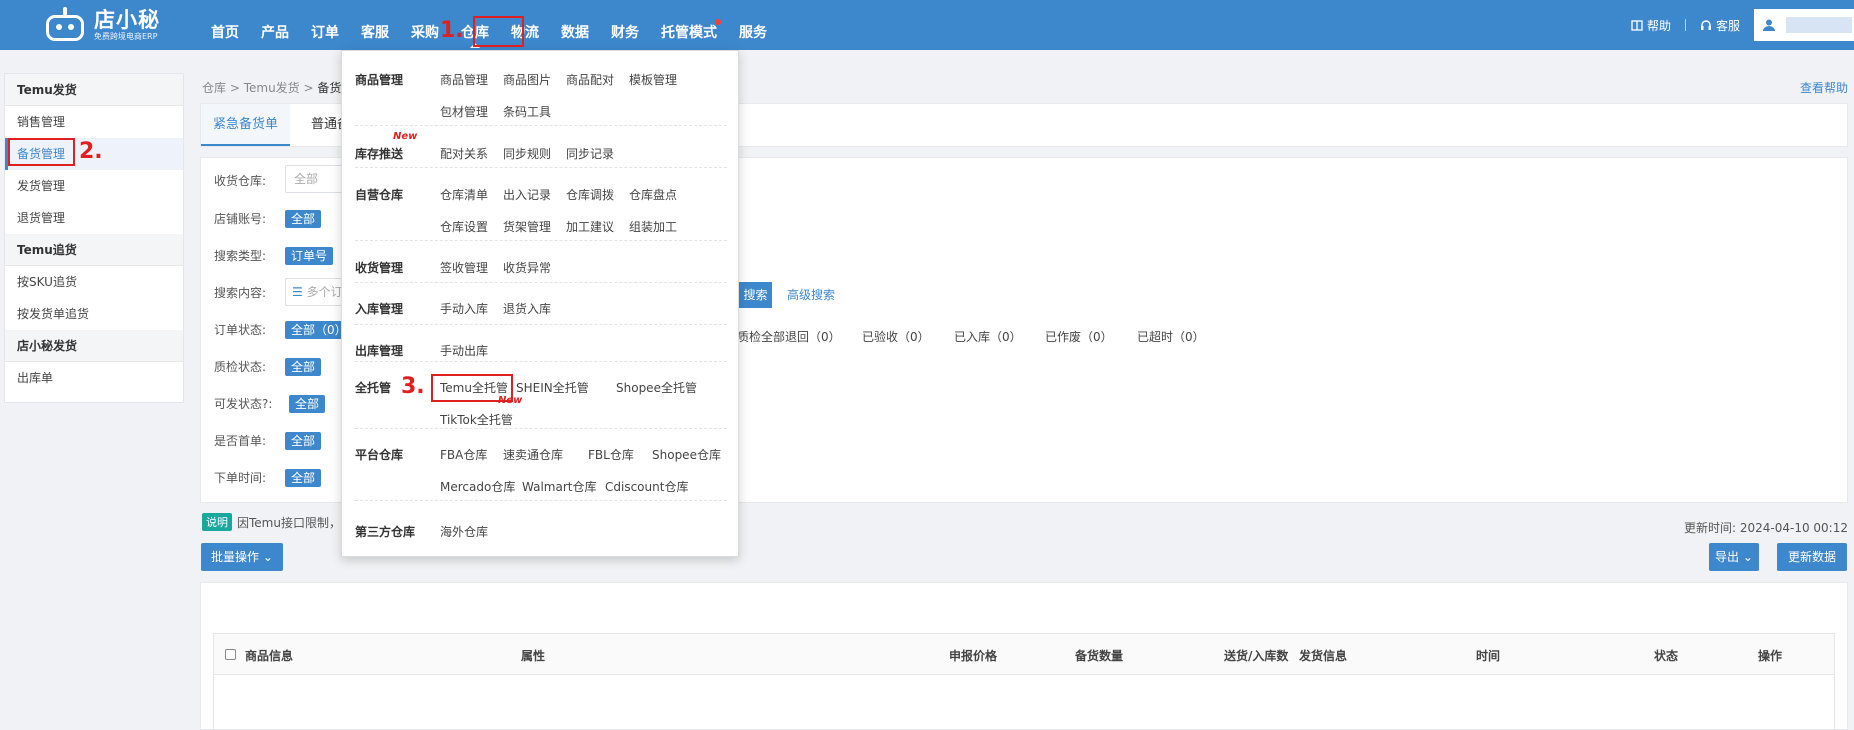 This screenshot has height=730, width=1854. What do you see at coordinates (527, 194) in the screenshot?
I see `menu-item-in-out-records: 出入记录` at bounding box center [527, 194].